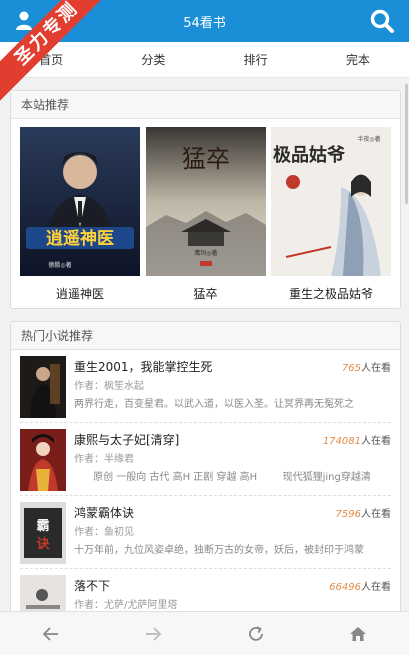 This screenshot has width=409, height=655. I want to click on book-description: 十万年前，九位风姿卓绝，独断万古的女帝，妖后，被封印于鸿蒙, so click(219, 550).